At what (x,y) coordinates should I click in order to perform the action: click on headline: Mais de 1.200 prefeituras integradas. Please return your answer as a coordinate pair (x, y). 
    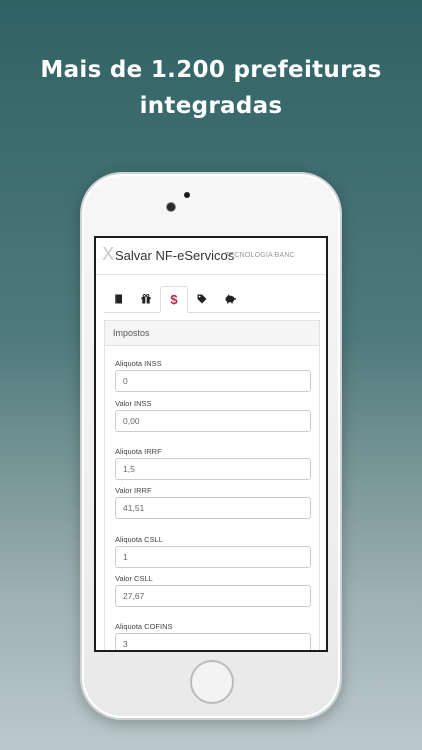
    Looking at the image, I should click on (211, 88).